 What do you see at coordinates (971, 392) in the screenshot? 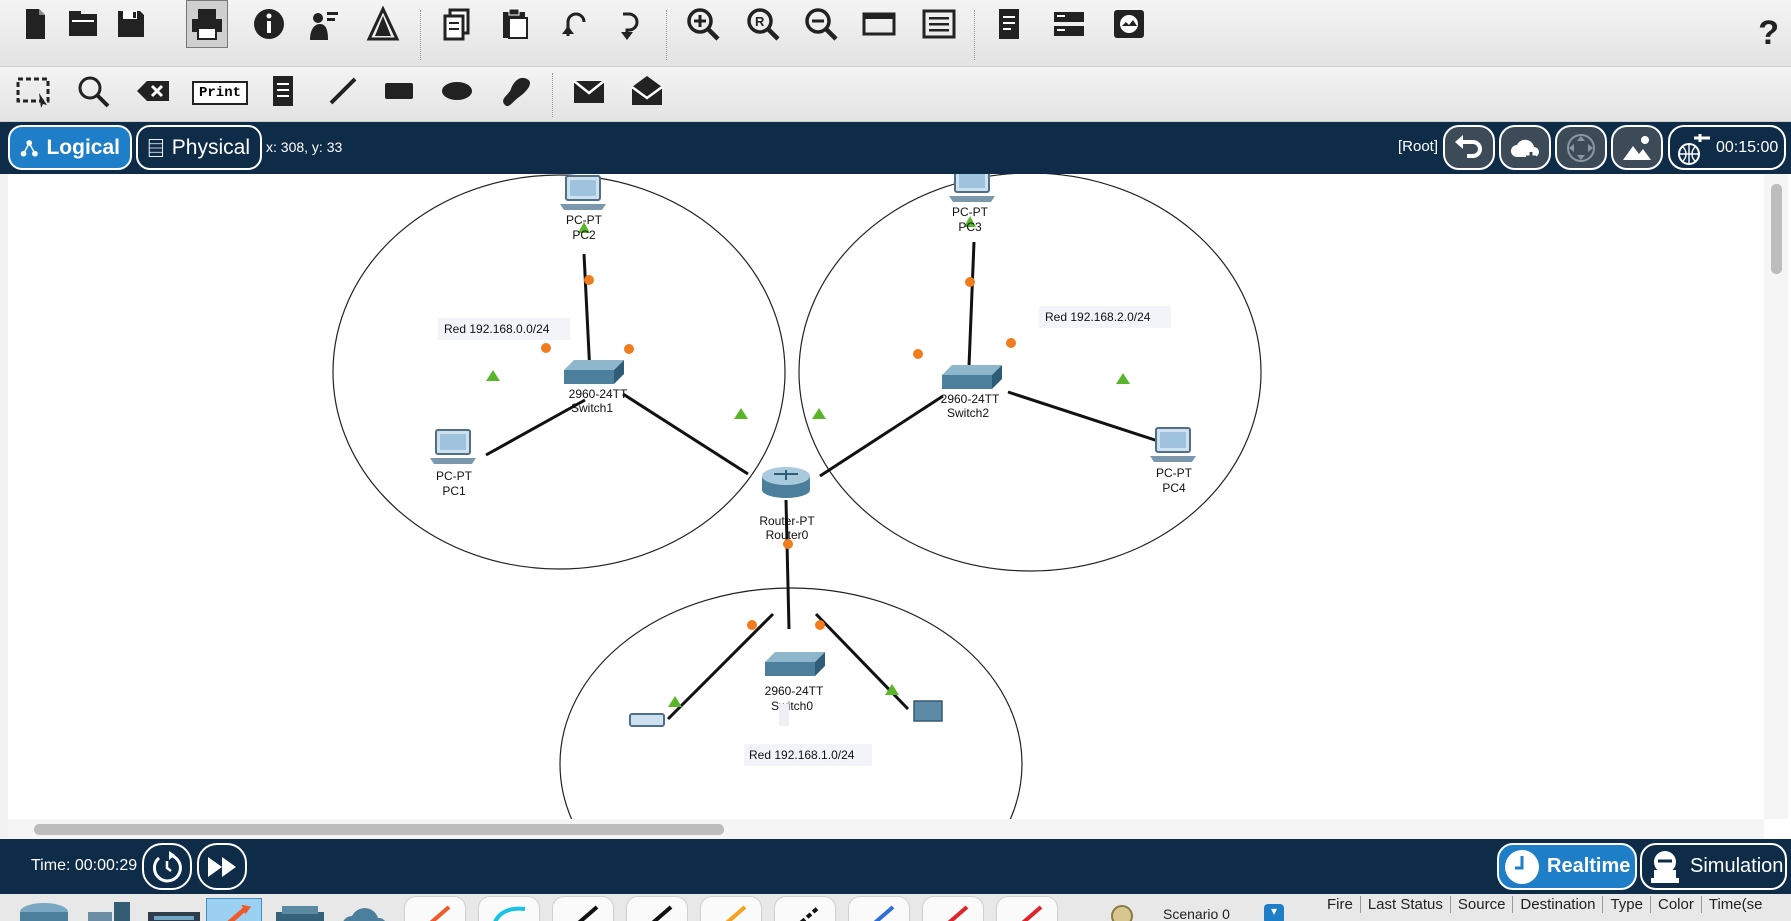
I see `switch-switch2: 2960-24TT Switch2` at bounding box center [971, 392].